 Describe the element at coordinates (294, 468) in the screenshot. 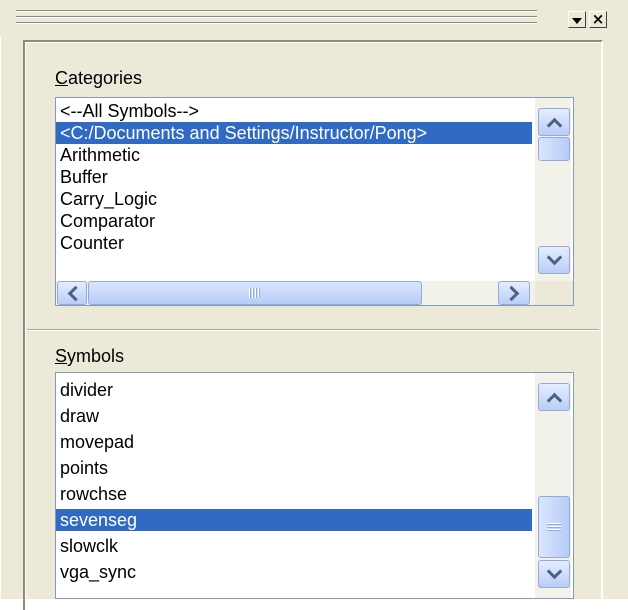

I see `symbols-list-item: points` at that location.